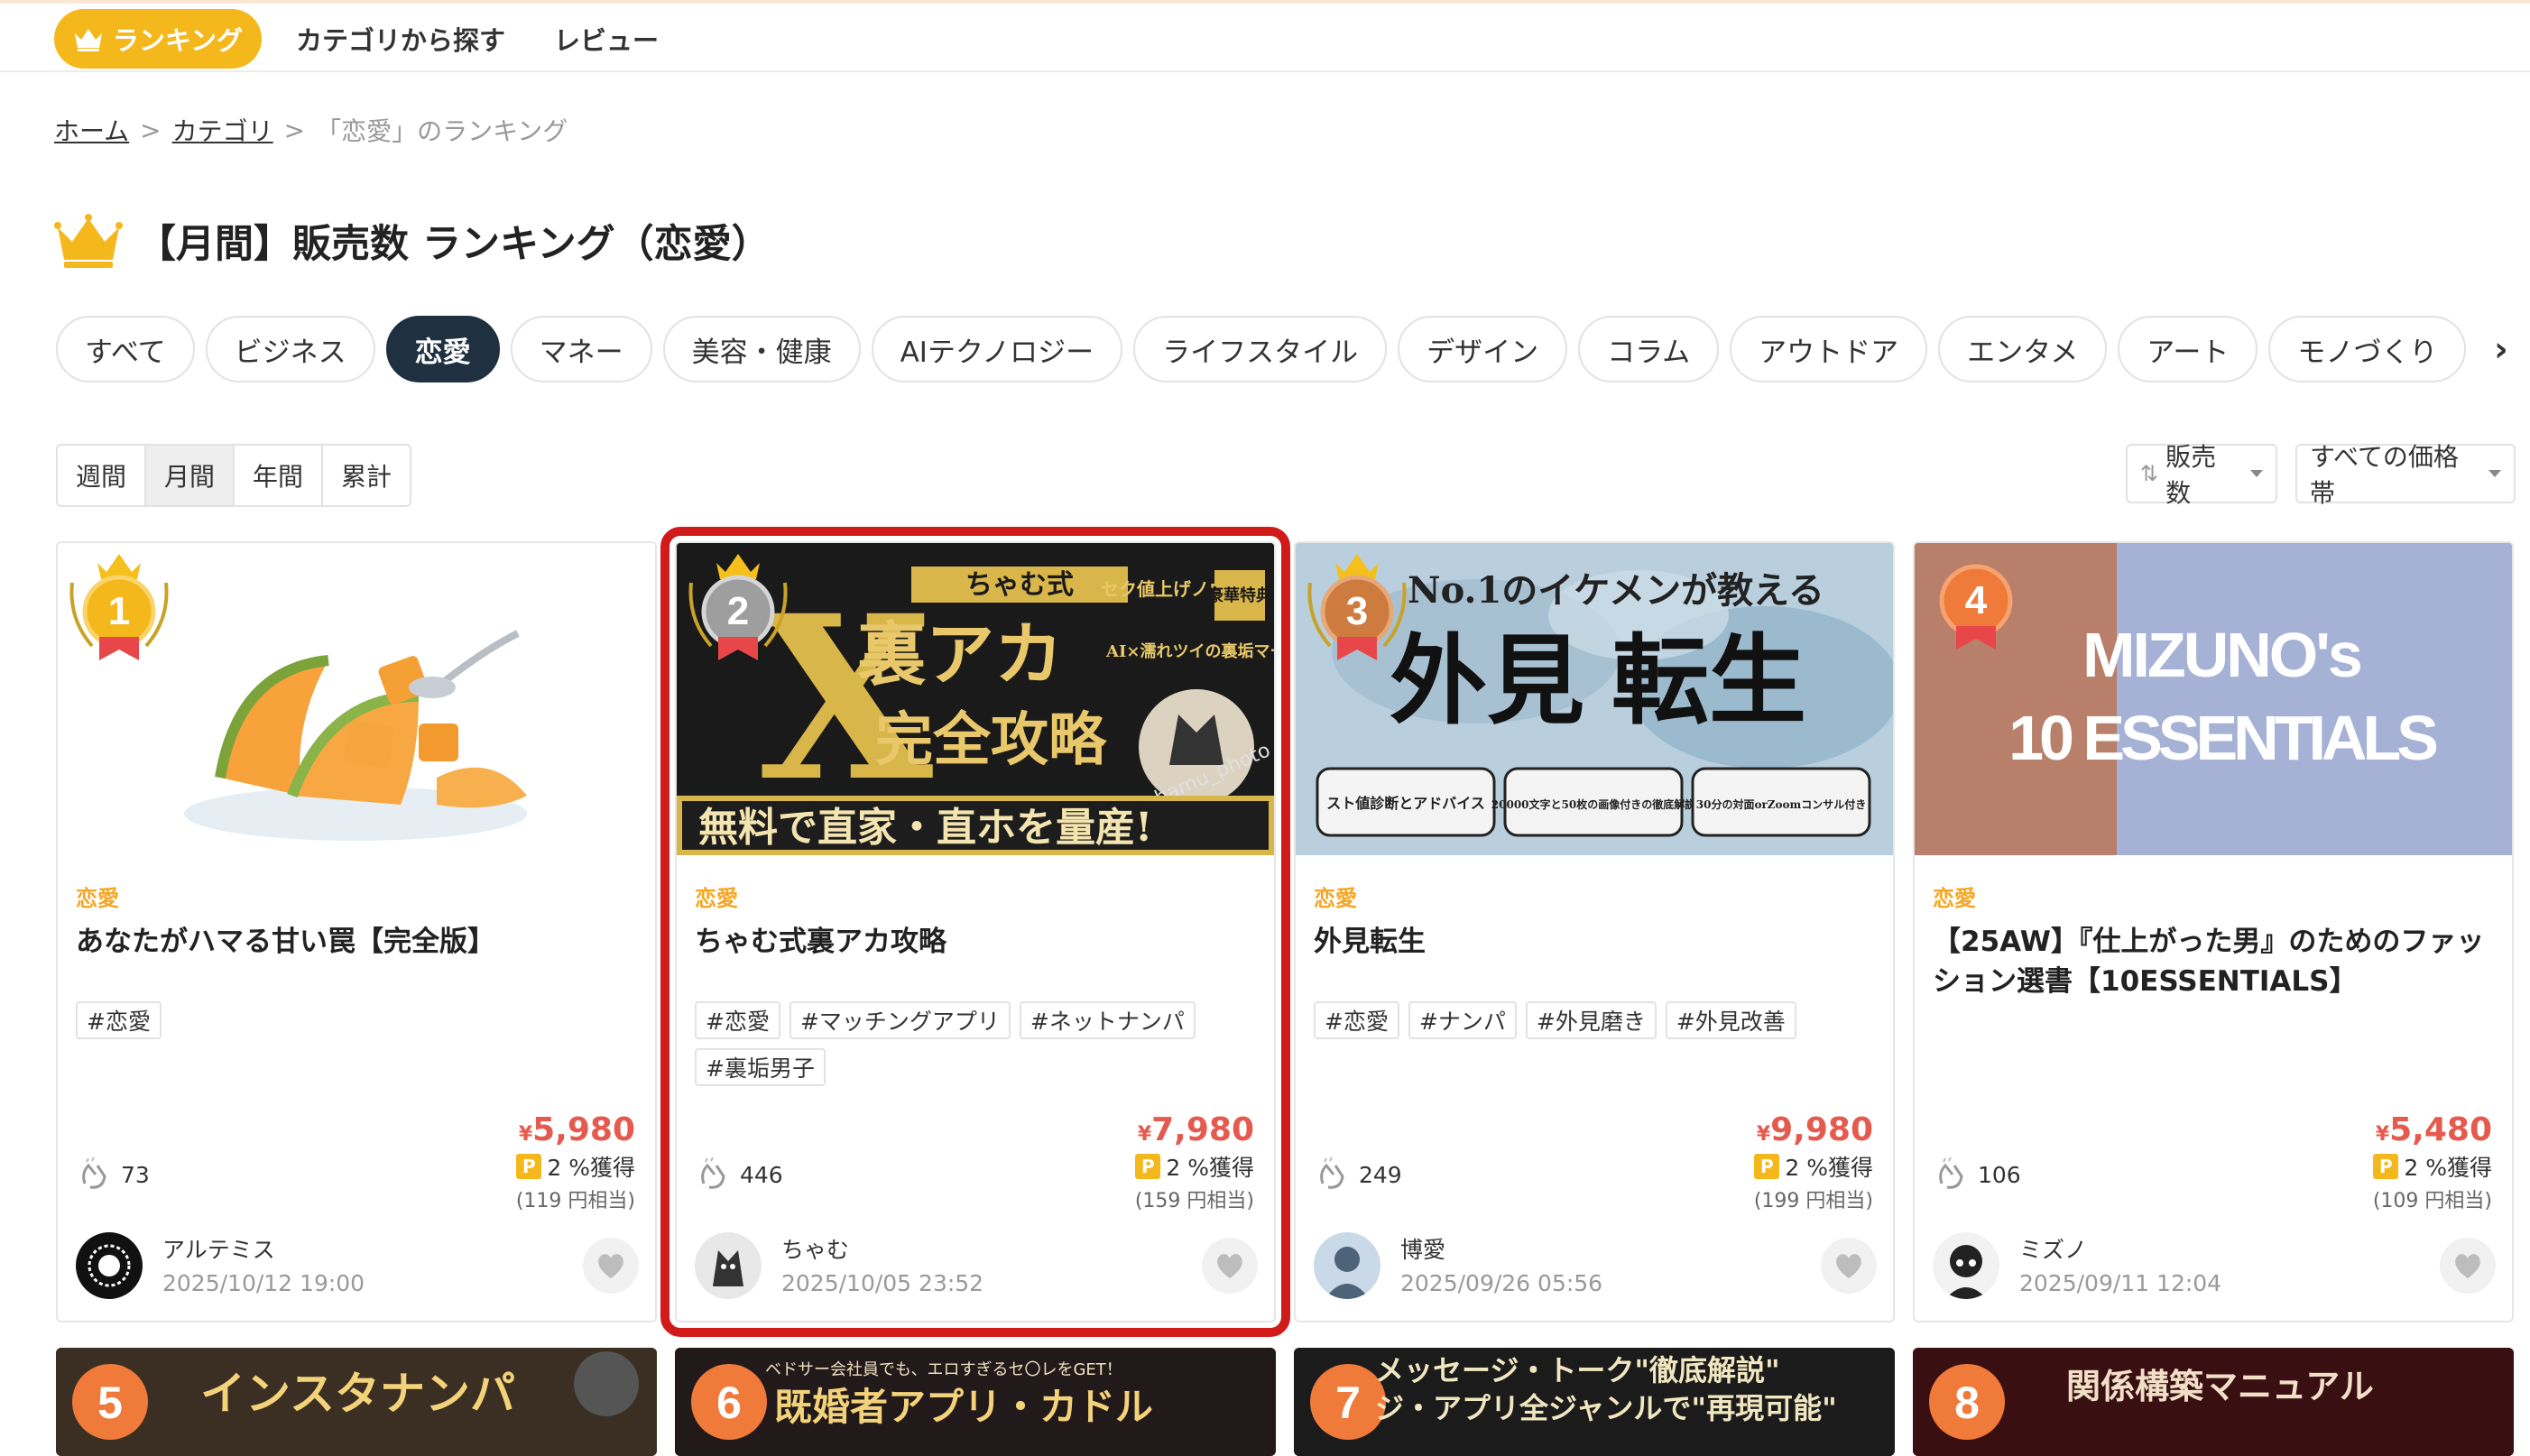 The width and height of the screenshot is (2530, 1456). What do you see at coordinates (1462, 1020) in the screenshot?
I see `tag: #ナンパ` at bounding box center [1462, 1020].